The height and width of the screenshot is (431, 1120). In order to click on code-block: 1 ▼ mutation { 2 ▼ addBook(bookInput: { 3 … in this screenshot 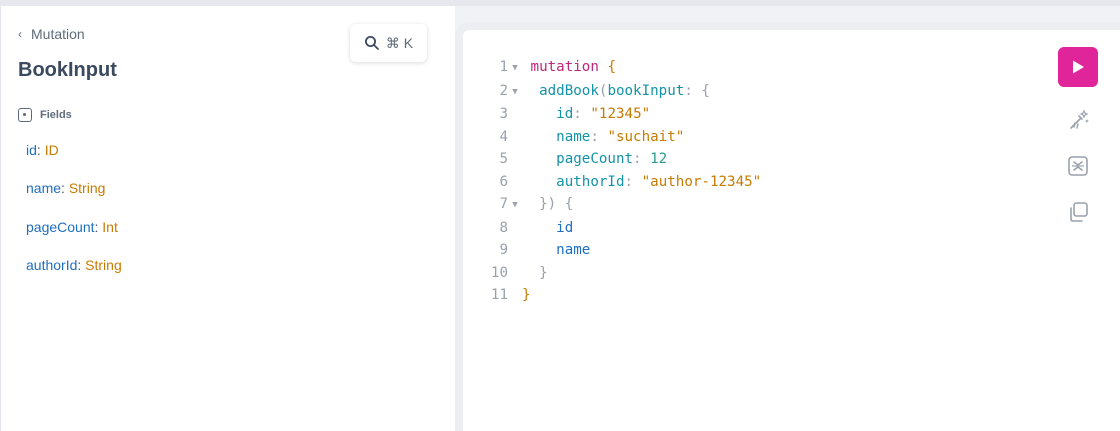, I will do `click(620, 181)`.